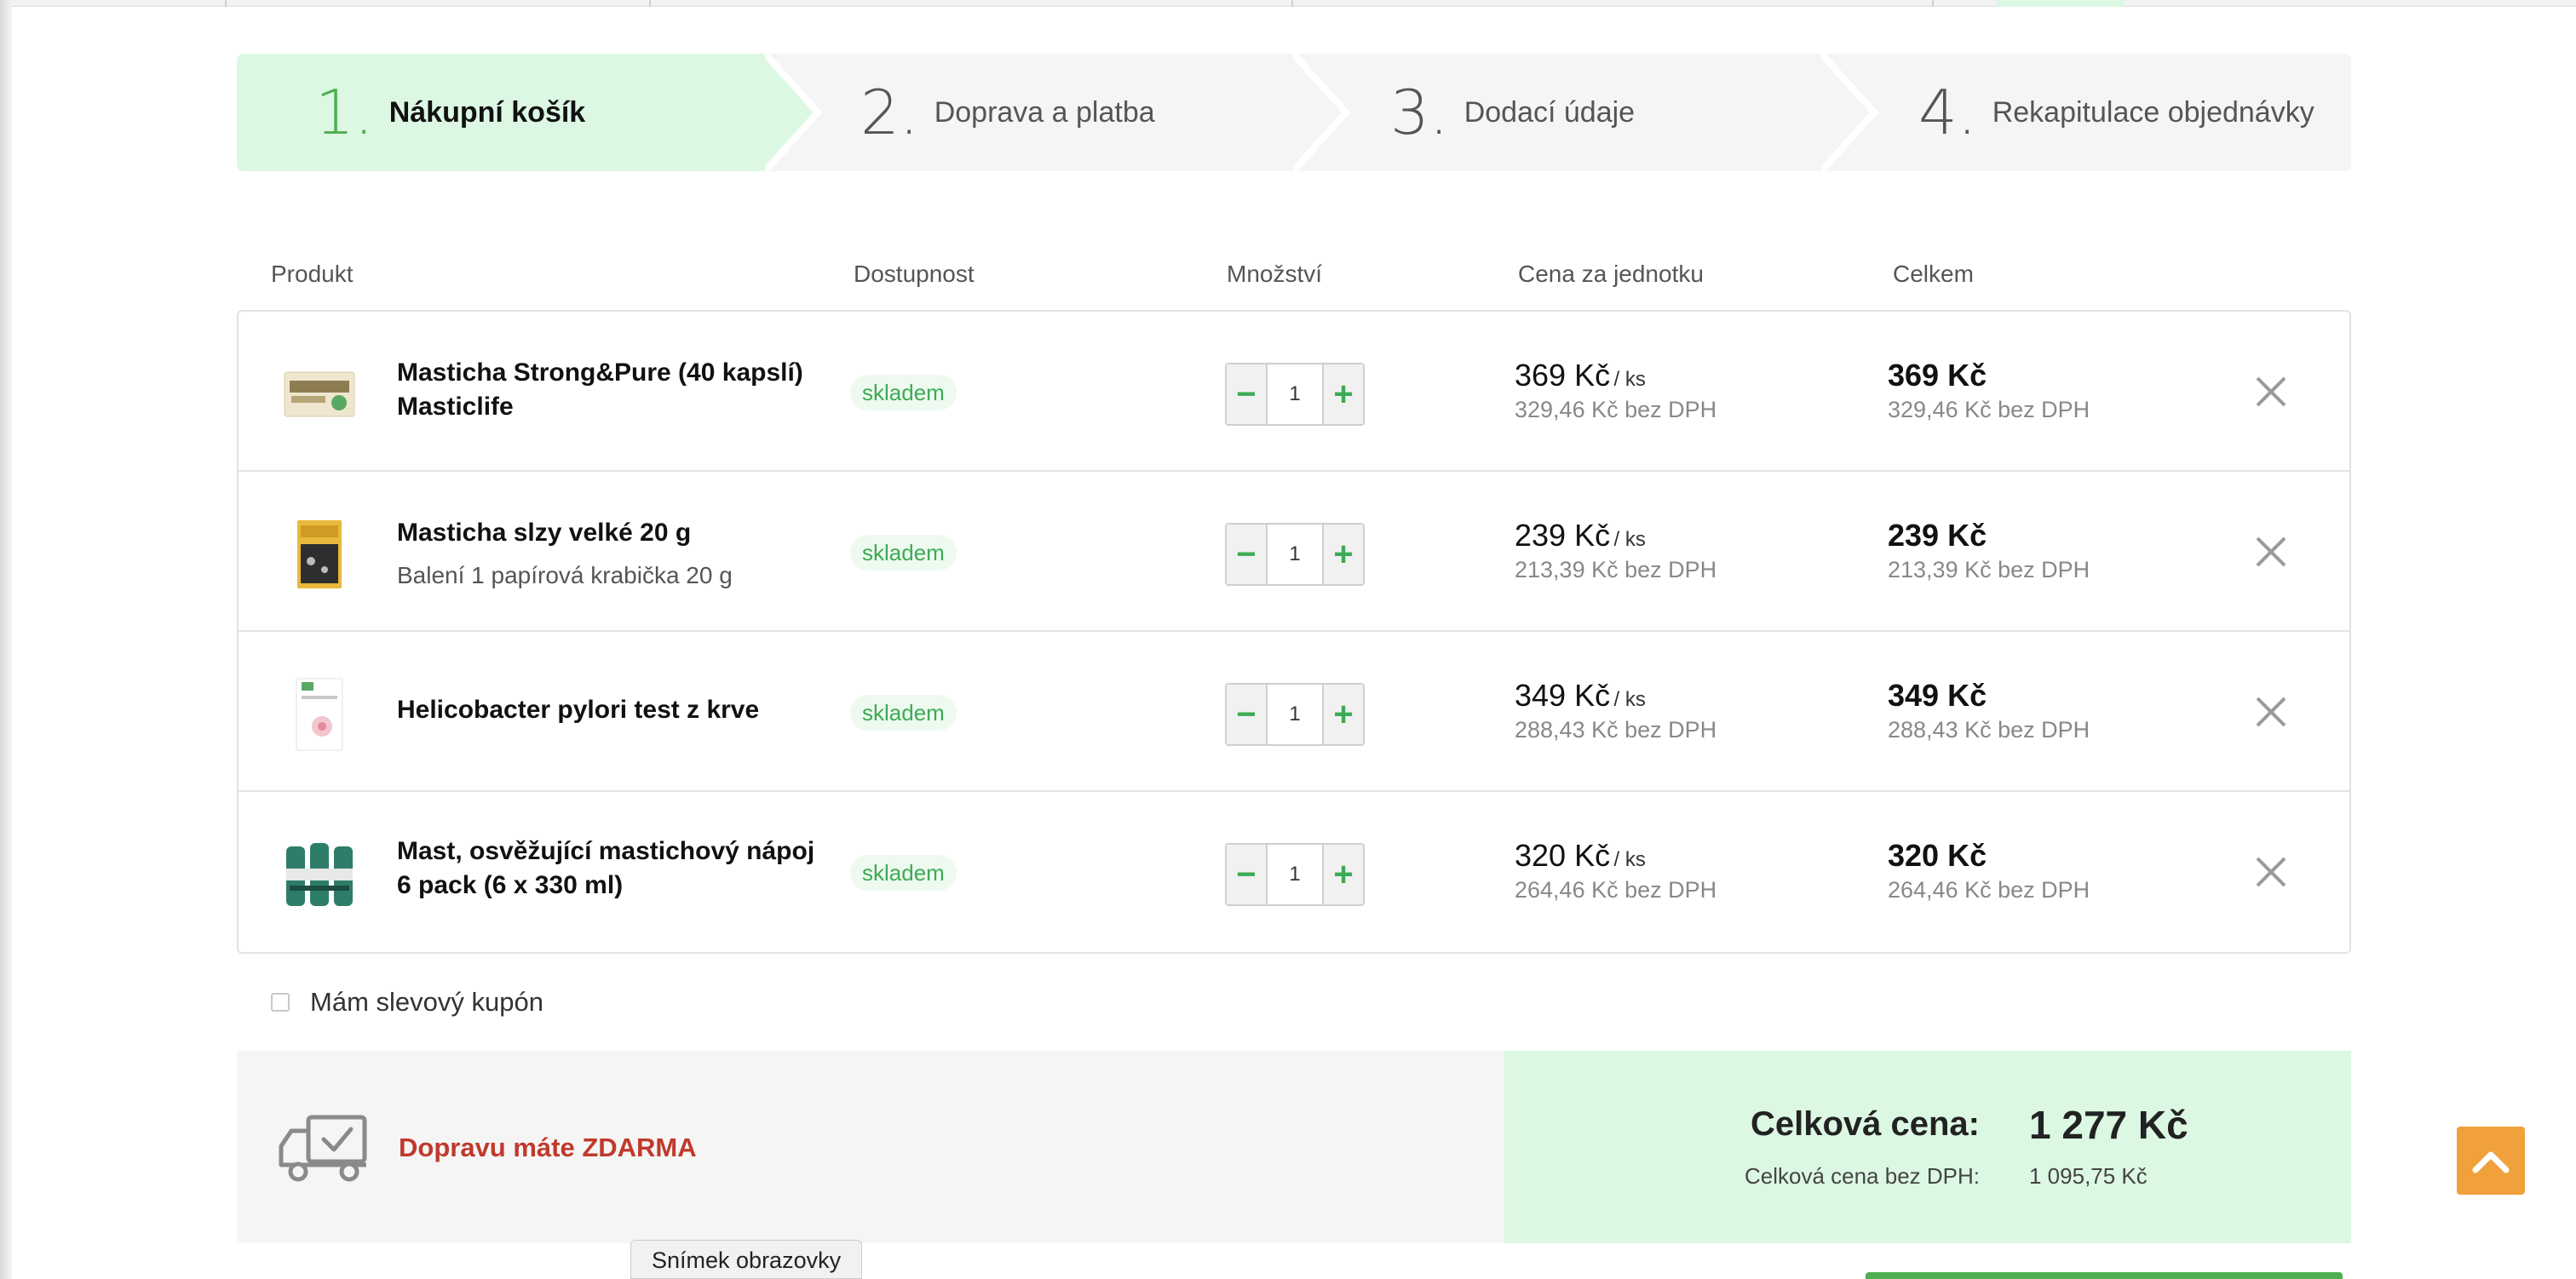 The width and height of the screenshot is (2576, 1279). What do you see at coordinates (565, 575) in the screenshot?
I see `product-variant: Balení 1 papírová krabička 20 g` at bounding box center [565, 575].